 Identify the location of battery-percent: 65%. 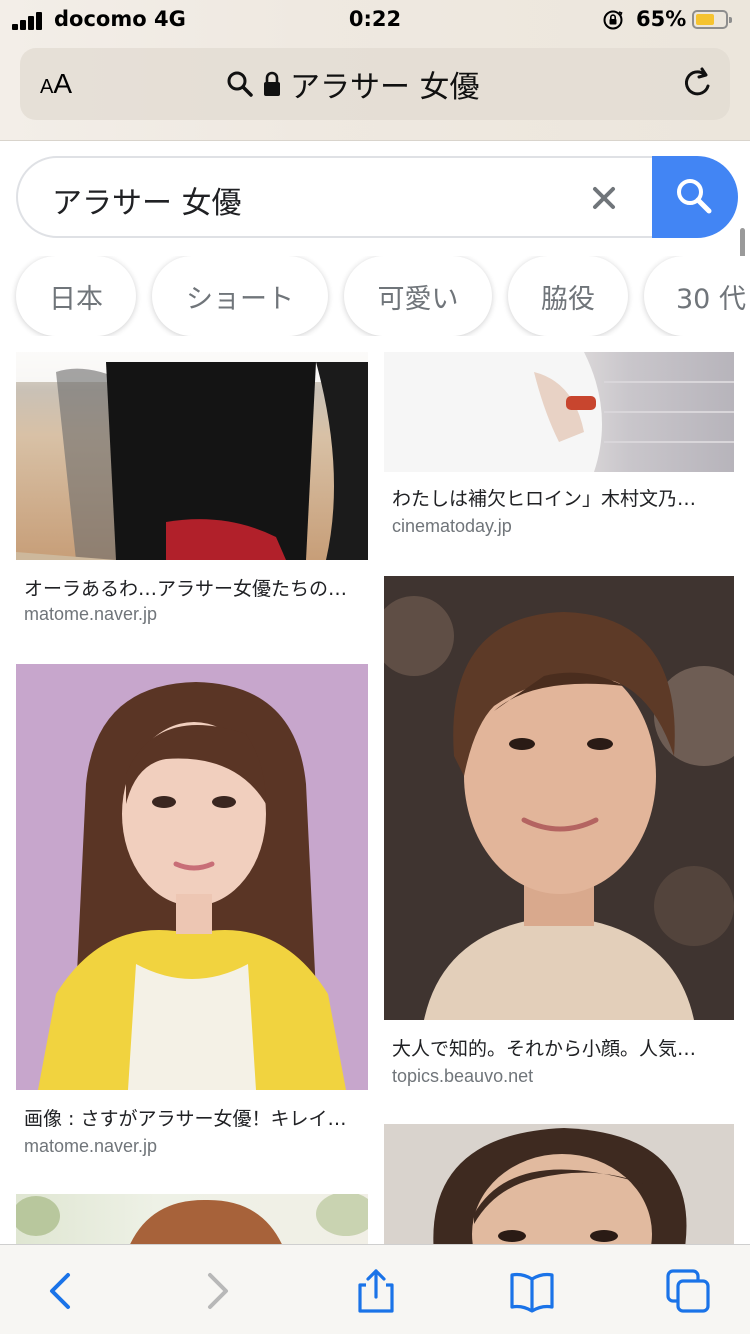
(661, 19).